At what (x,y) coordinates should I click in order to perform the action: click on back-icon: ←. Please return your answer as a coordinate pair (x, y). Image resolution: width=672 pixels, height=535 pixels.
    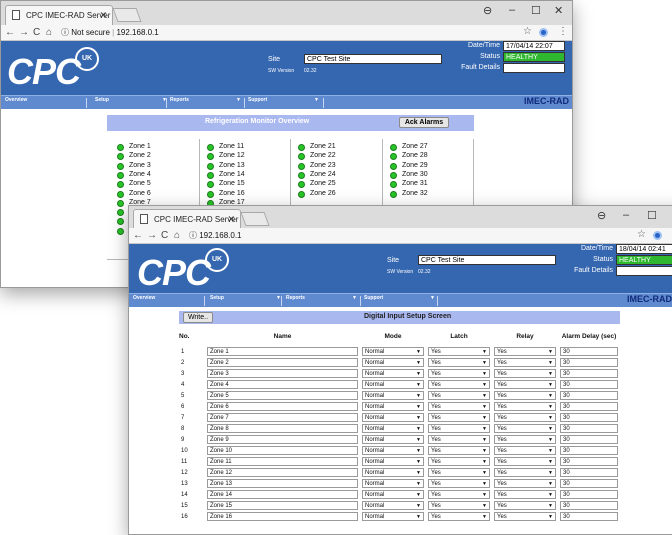
    Looking at the image, I should click on (10, 32).